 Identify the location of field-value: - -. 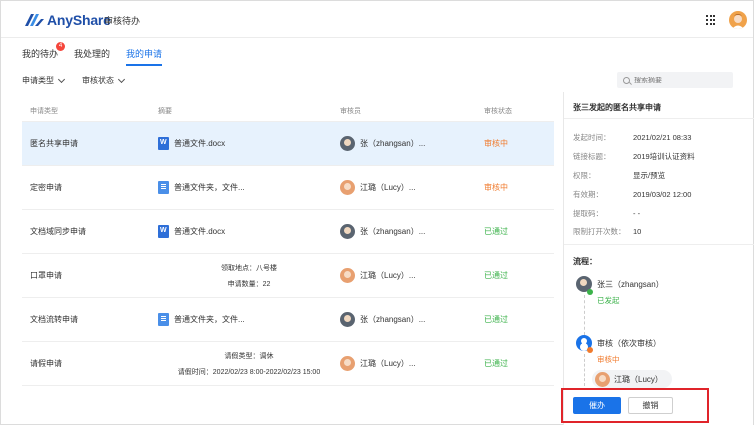
(637, 213).